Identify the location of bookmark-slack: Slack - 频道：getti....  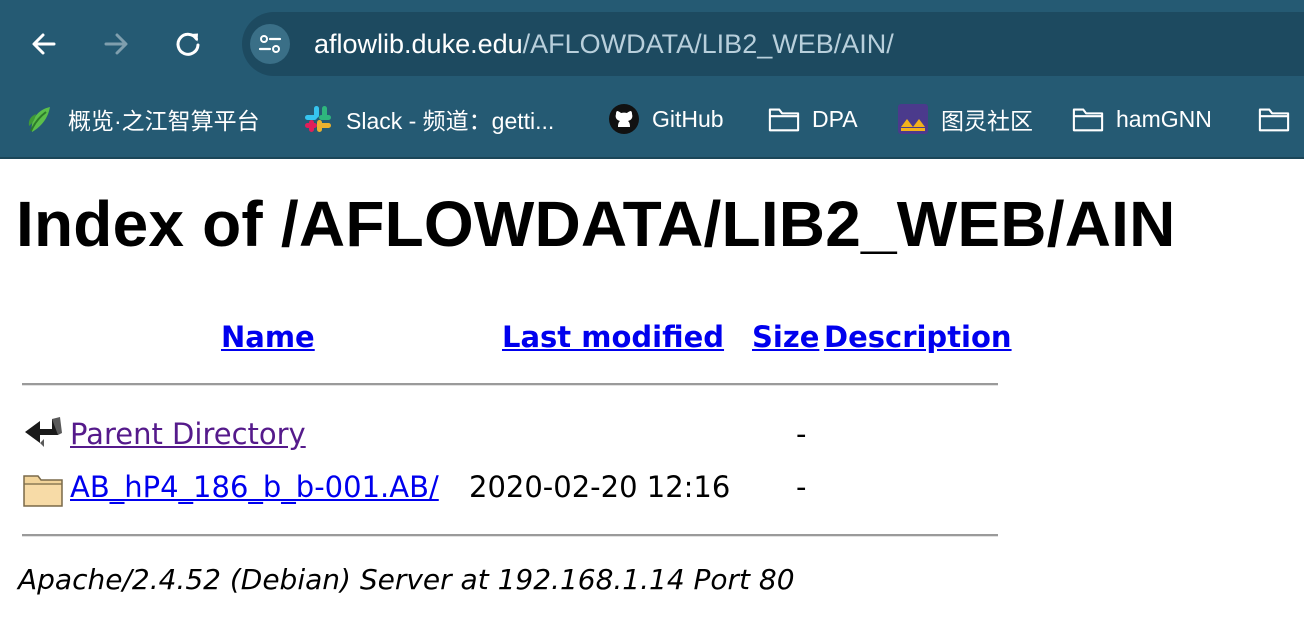
(428, 119).